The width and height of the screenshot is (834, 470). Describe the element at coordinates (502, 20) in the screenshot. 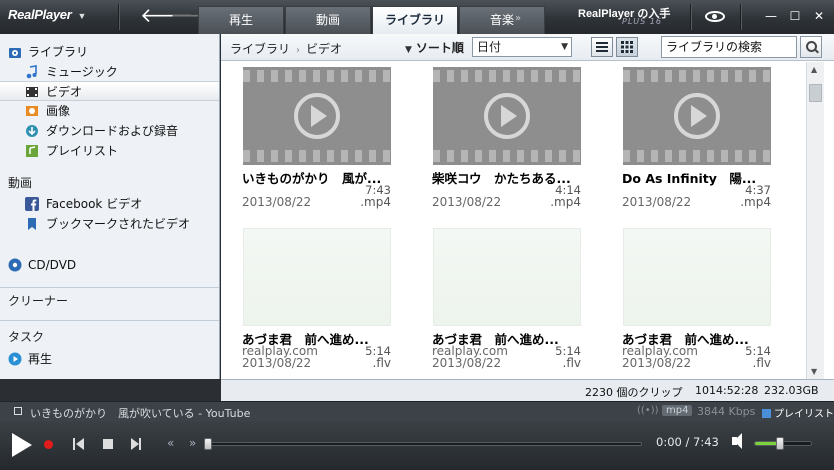

I see `tab-music: 音楽` at that location.